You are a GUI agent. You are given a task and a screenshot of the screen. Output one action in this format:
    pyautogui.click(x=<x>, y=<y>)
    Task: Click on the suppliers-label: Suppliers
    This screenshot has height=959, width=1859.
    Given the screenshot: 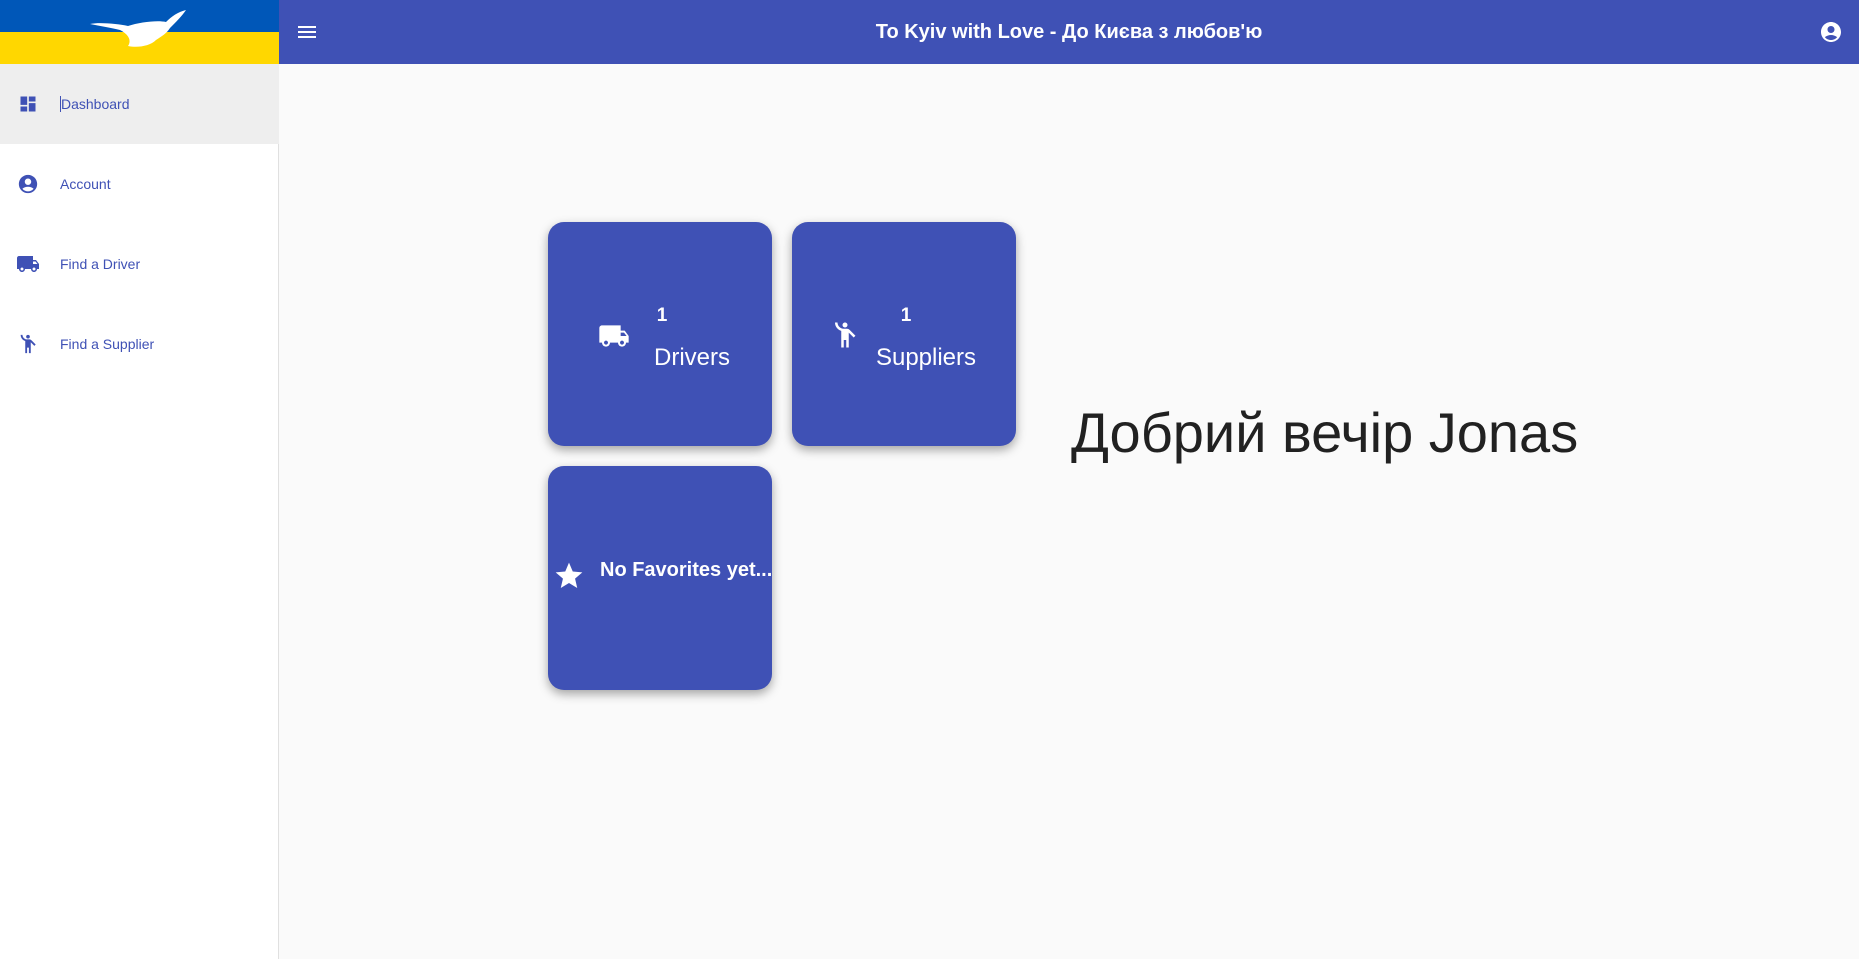 What is the action you would take?
    pyautogui.click(x=926, y=357)
    